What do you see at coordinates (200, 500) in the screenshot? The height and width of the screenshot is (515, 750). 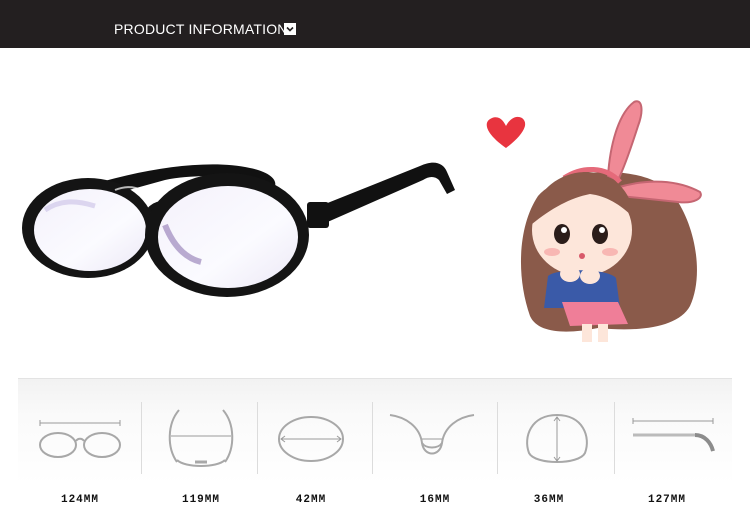 I see `measurement-value: 119MM` at bounding box center [200, 500].